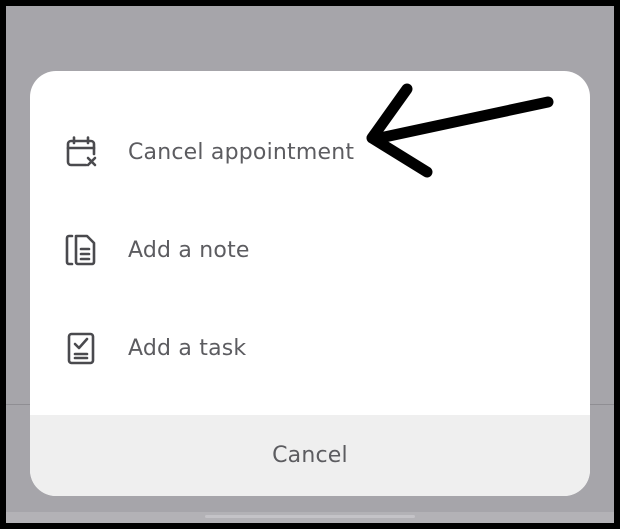  I want to click on cancel-button: Cancel, so click(310, 455).